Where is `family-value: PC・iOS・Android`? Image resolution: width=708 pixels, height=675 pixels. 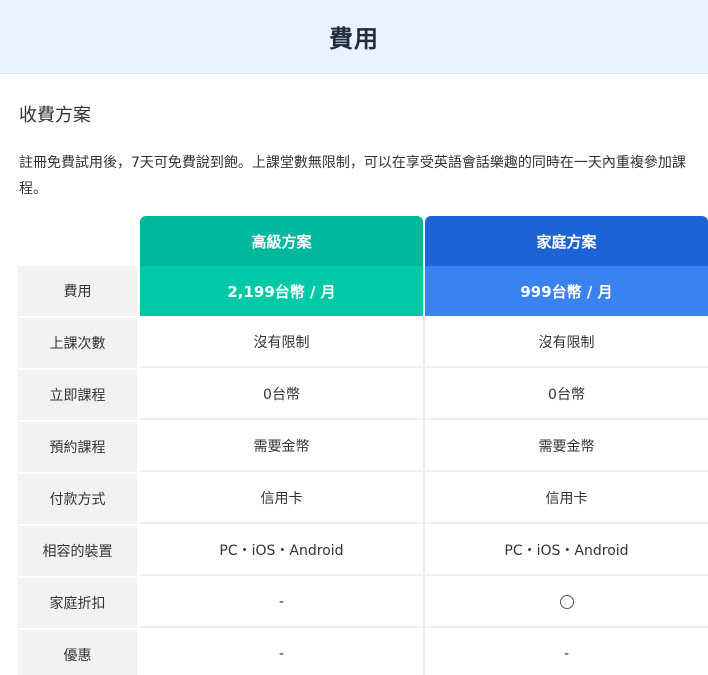 family-value: PC・iOS・Android is located at coordinates (566, 551).